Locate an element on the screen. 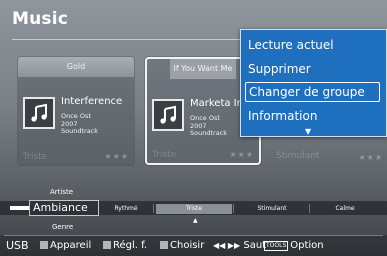 The image size is (387, 256). sort-current: Ambiance is located at coordinates (60, 208).